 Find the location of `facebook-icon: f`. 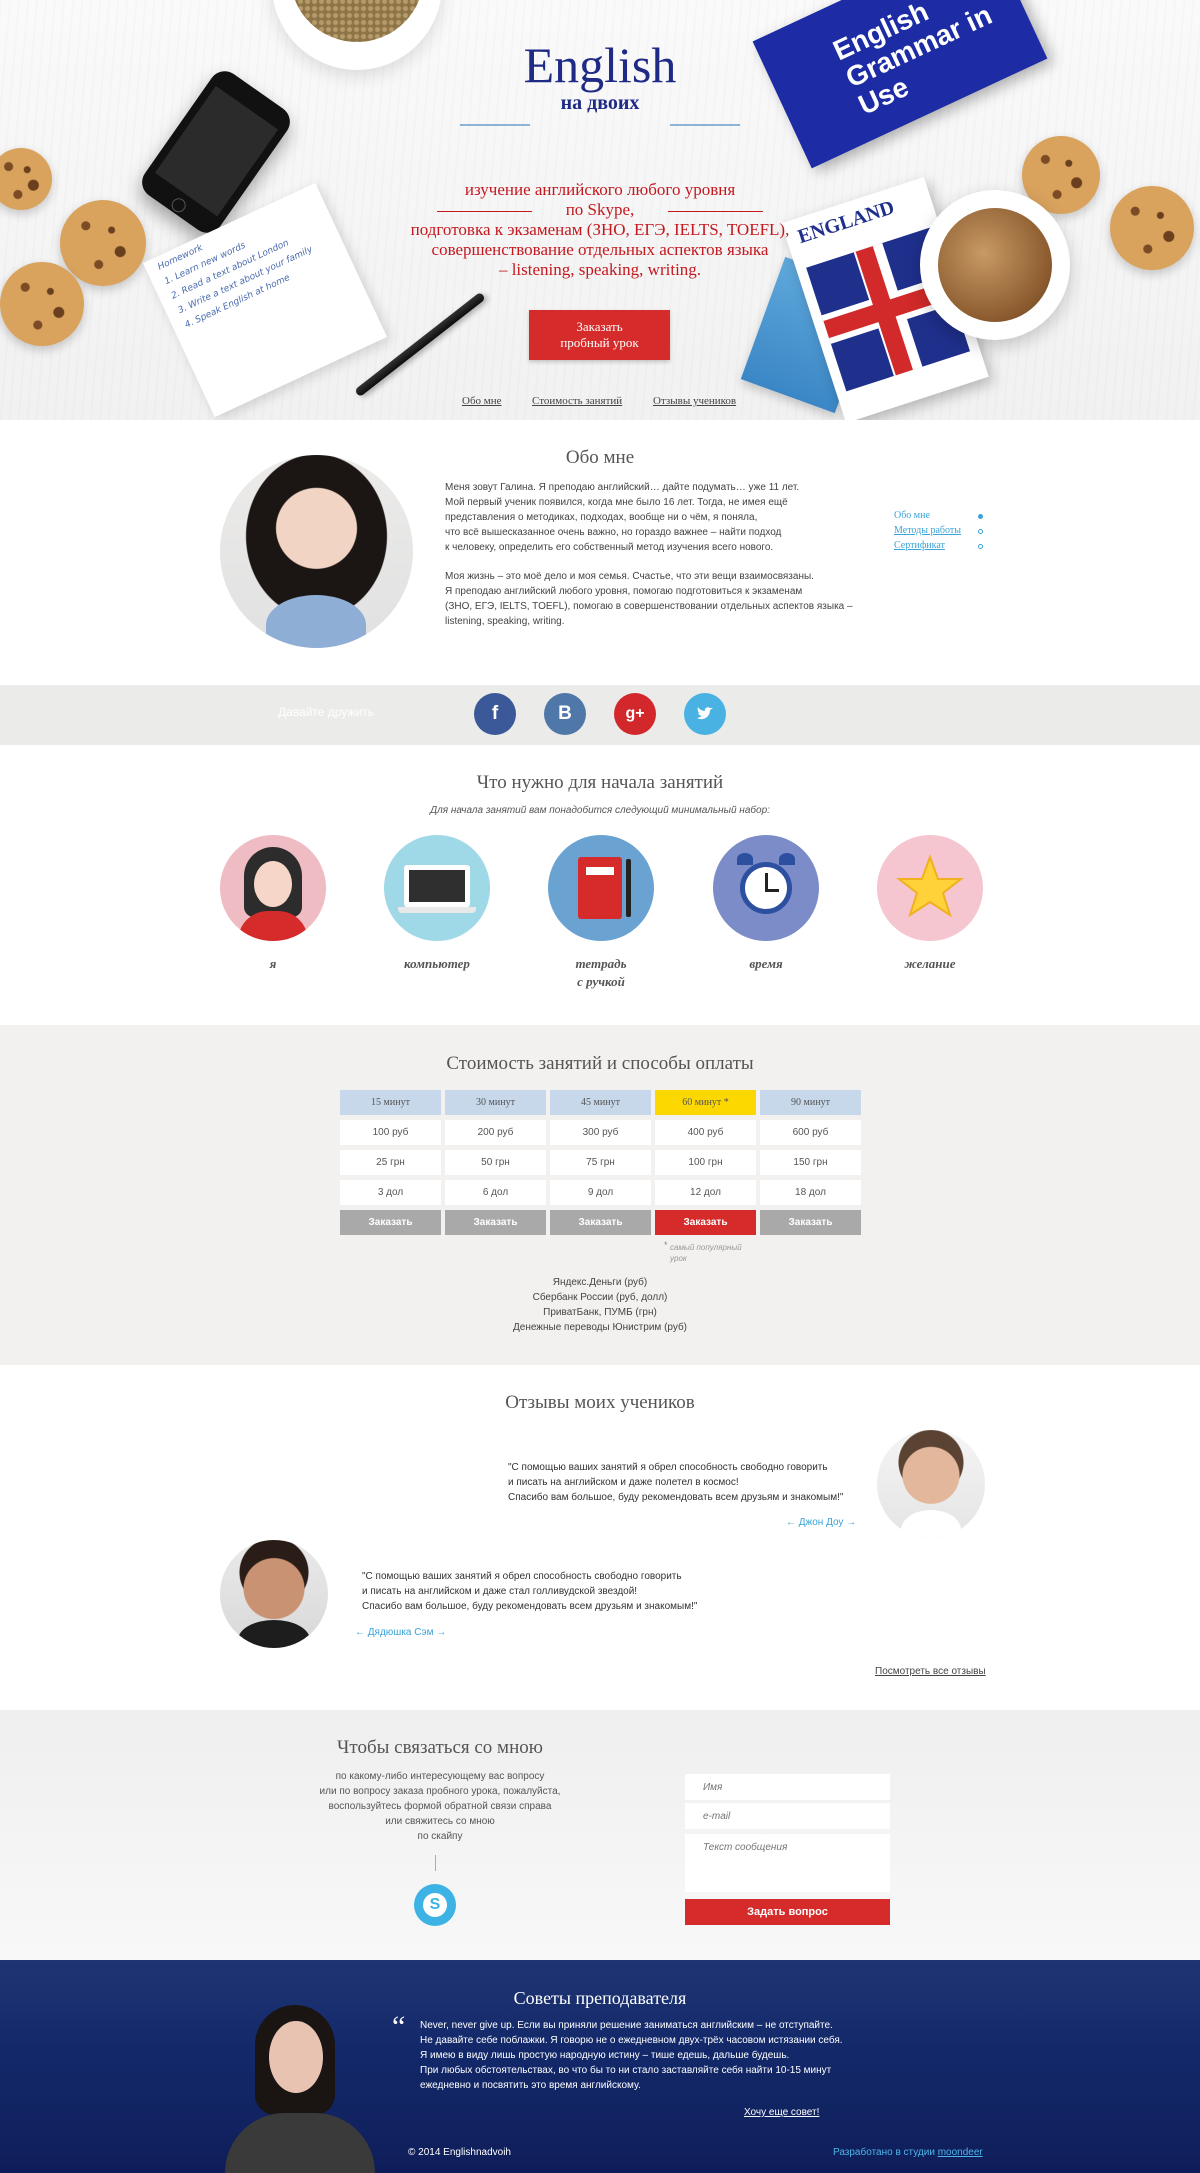

facebook-icon: f is located at coordinates (495, 714).